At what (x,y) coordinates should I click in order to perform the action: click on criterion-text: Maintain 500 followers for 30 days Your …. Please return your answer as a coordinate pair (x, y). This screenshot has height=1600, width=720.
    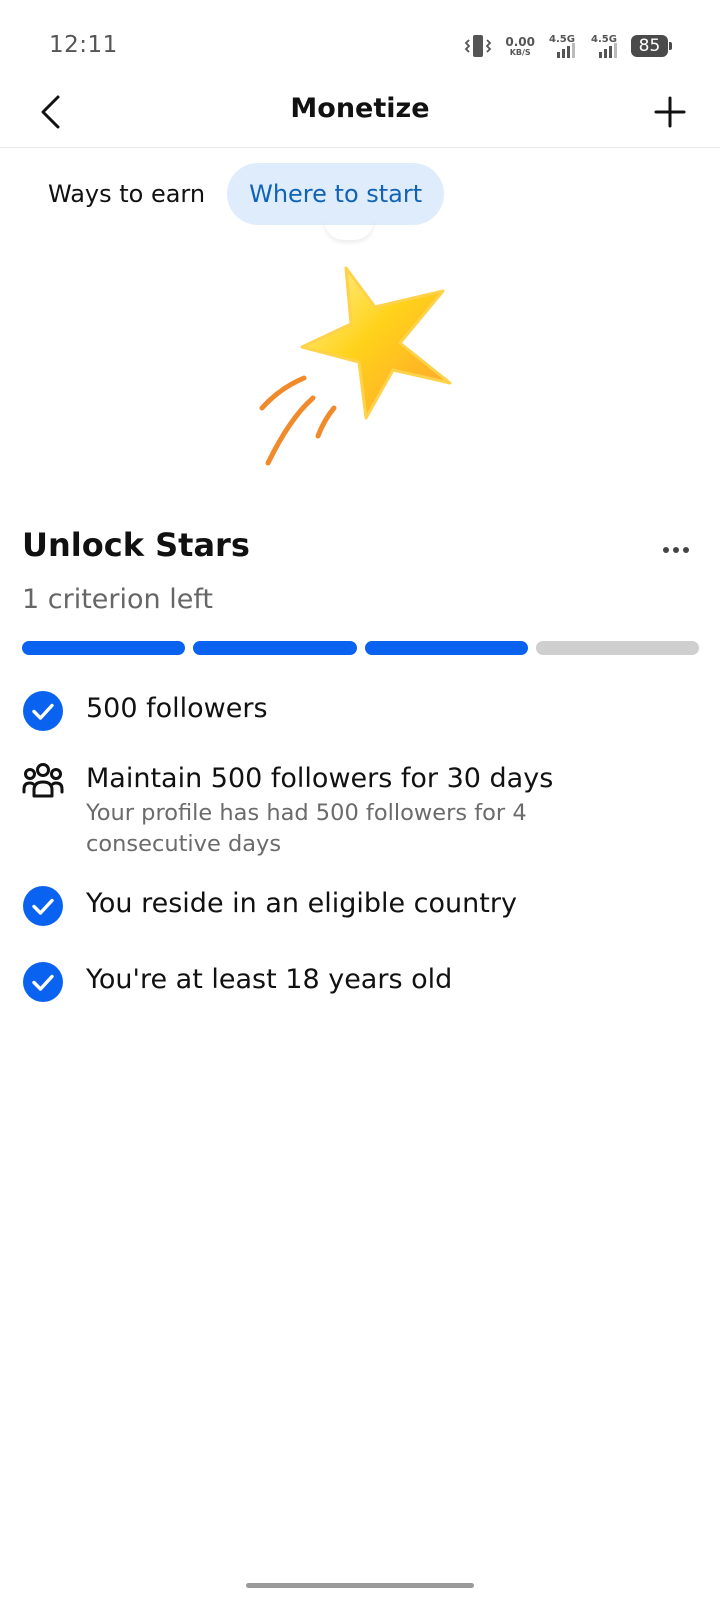
    Looking at the image, I should click on (366, 810).